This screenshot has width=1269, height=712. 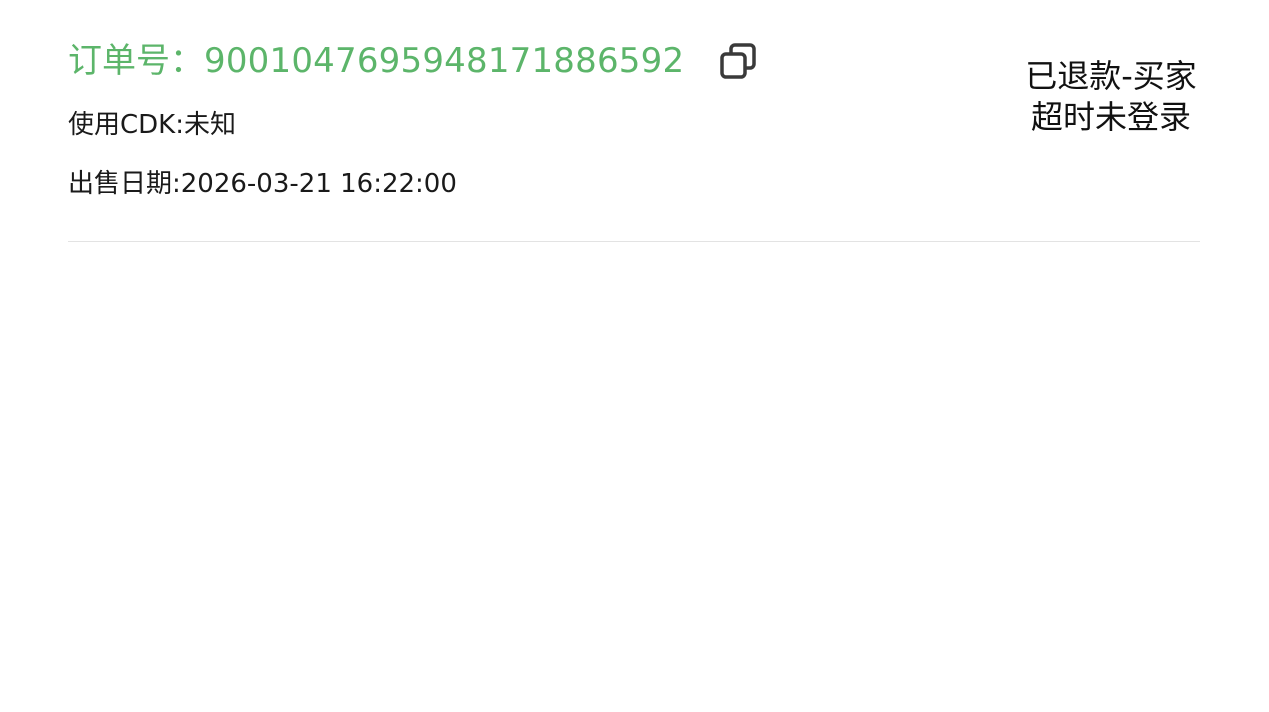 I want to click on cdk-info: 使用CDK:未知, so click(x=152, y=125).